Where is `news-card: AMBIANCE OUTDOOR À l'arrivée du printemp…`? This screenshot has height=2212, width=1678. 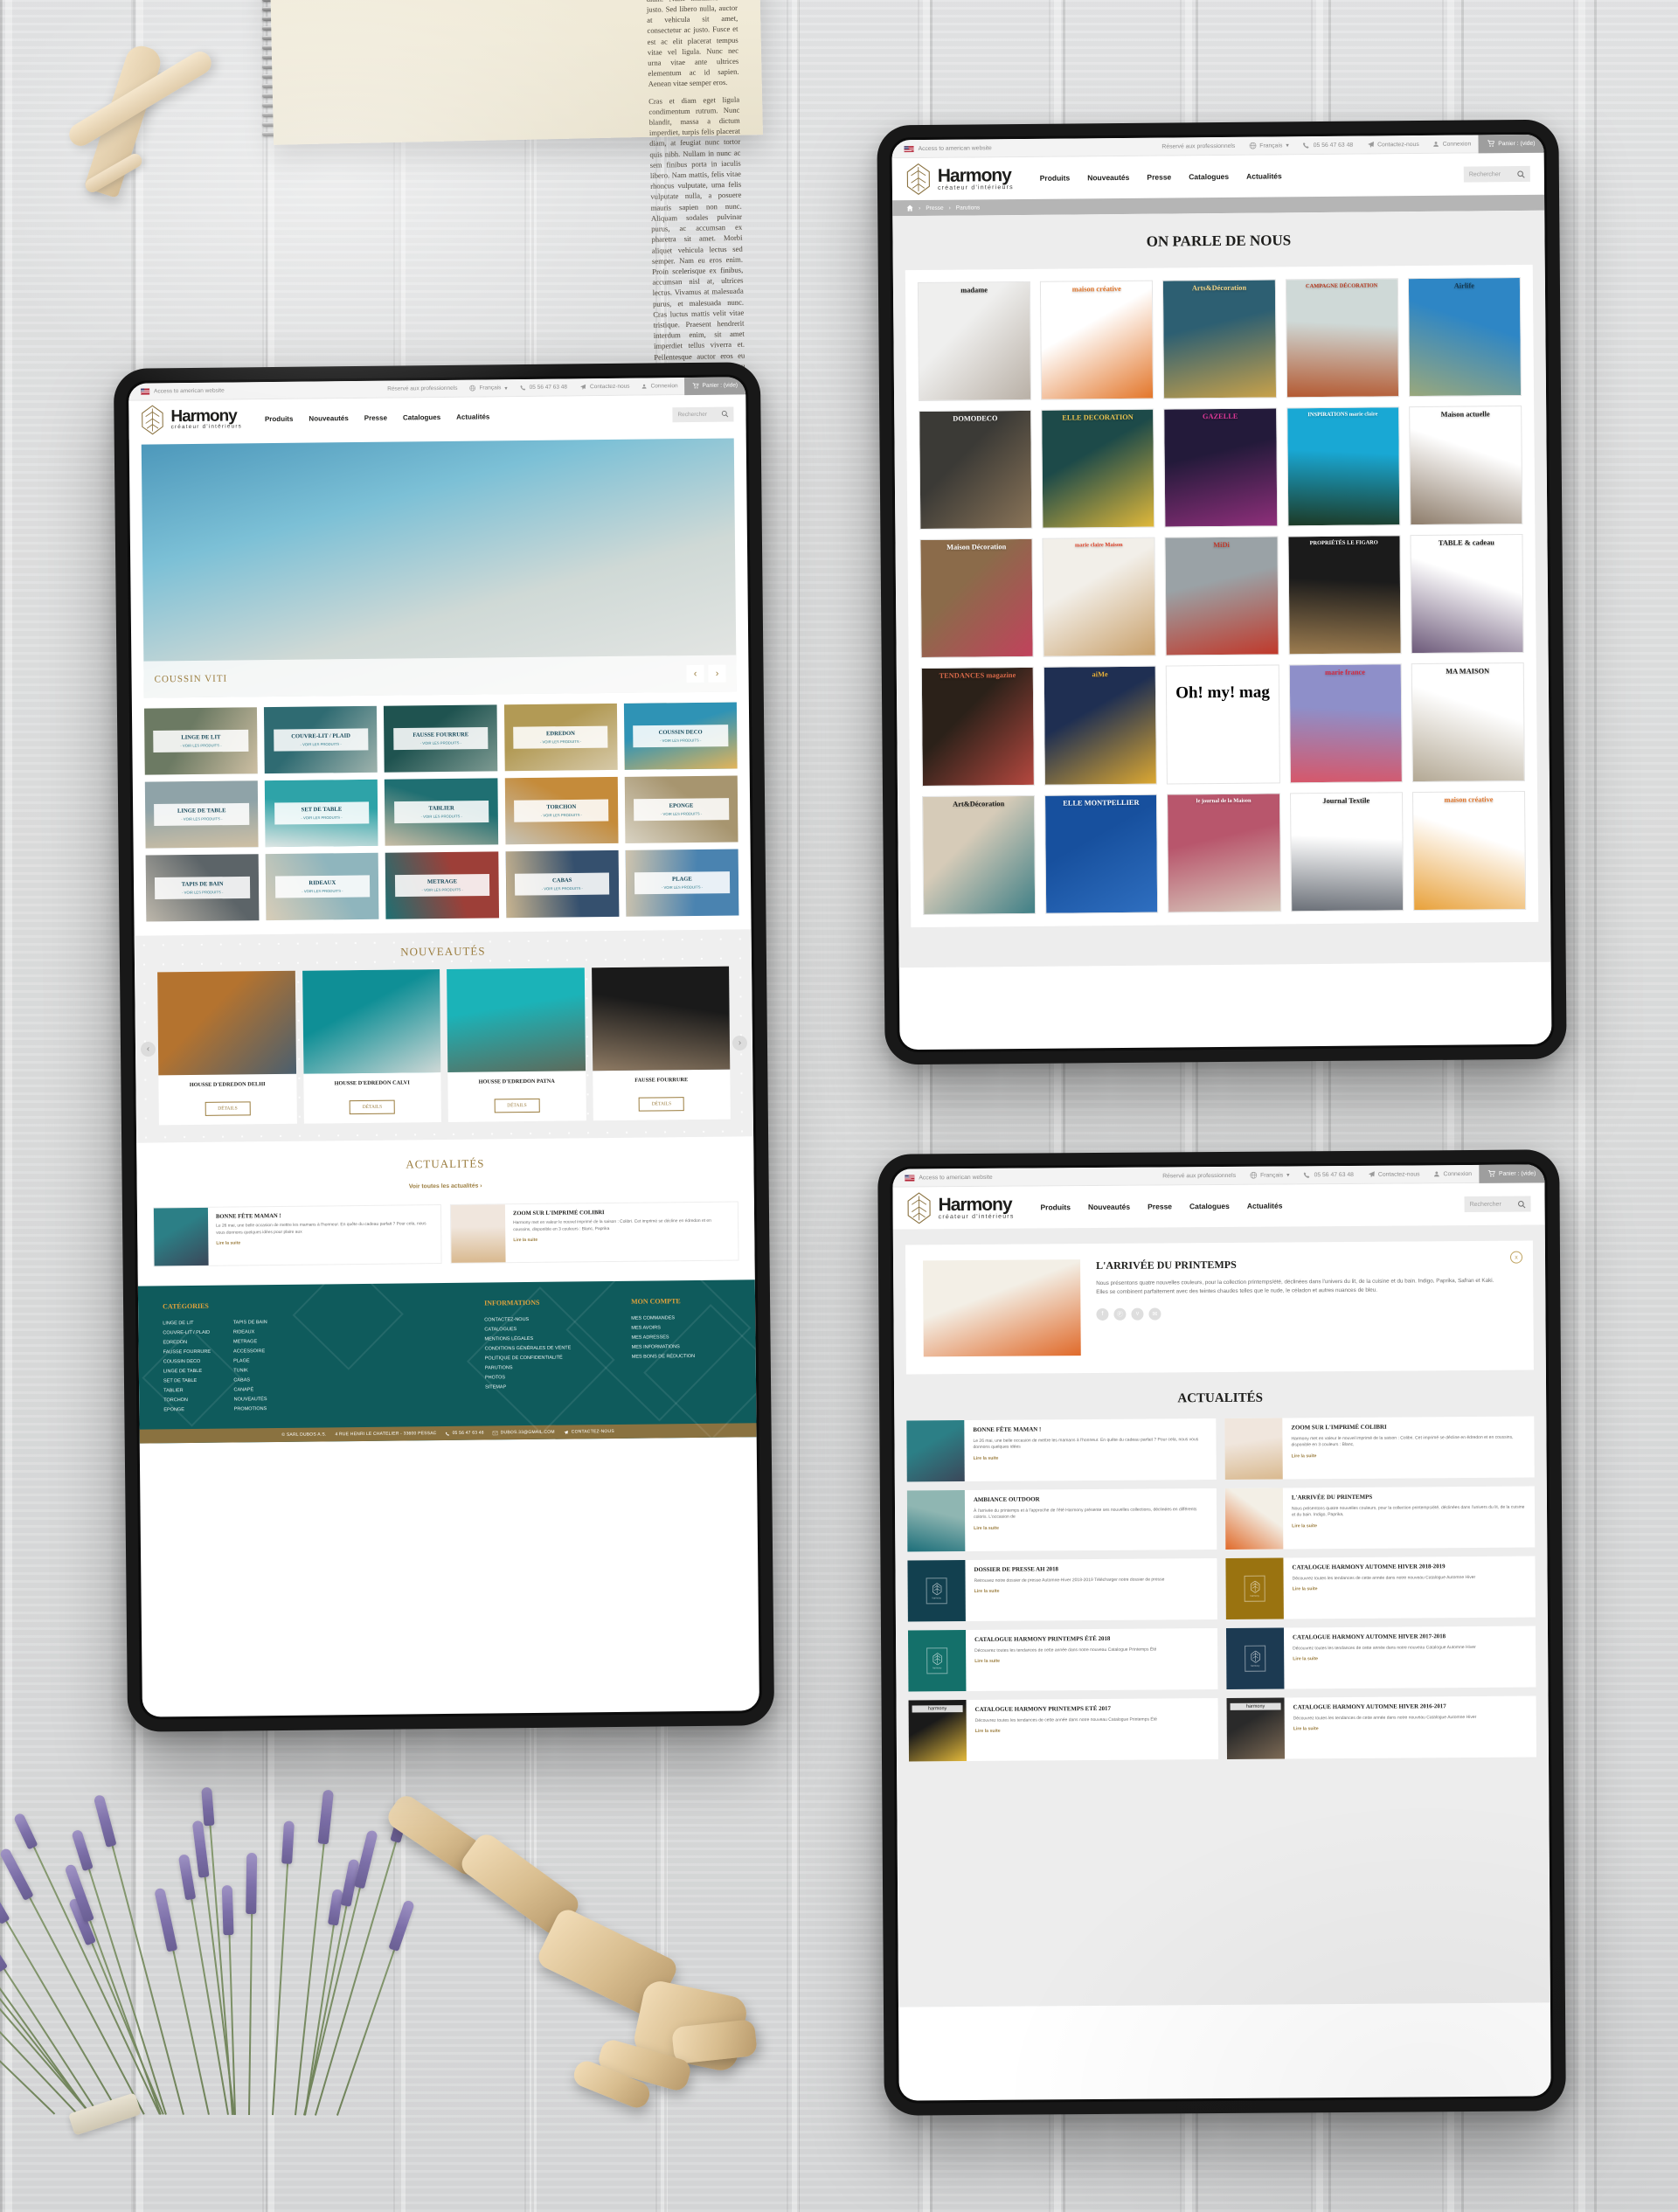 news-card: AMBIANCE OUTDOOR À l'arrivée du printemp… is located at coordinates (1061, 1520).